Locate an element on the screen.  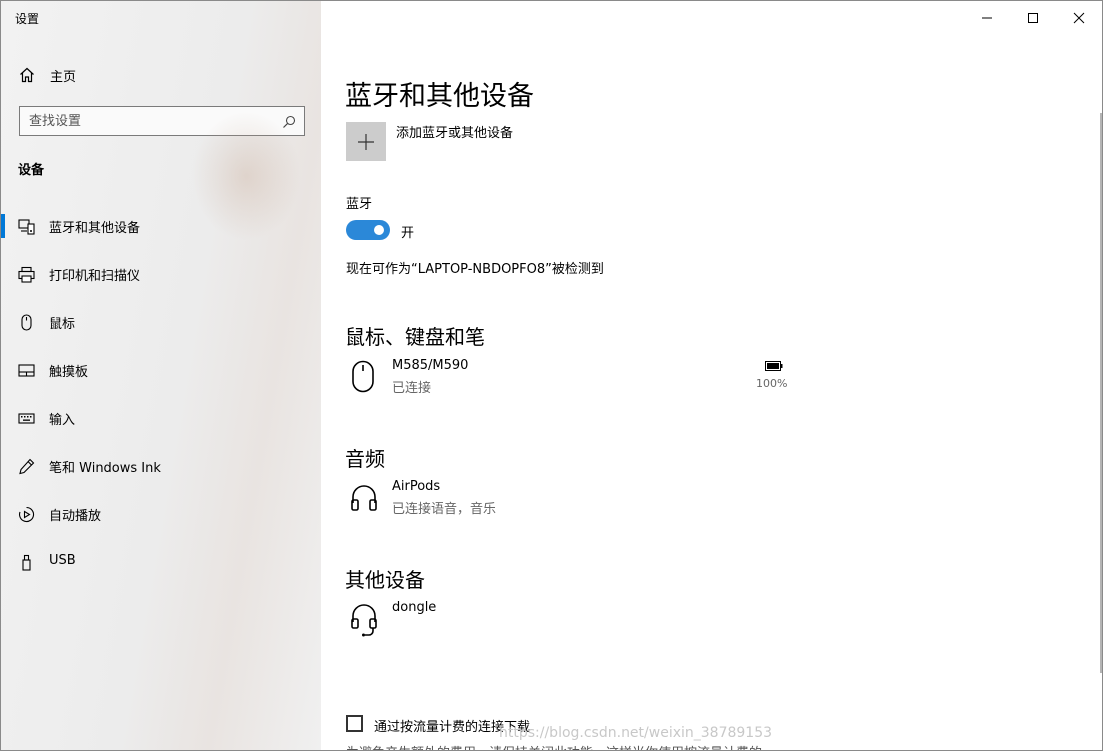
plus-icon is located at coordinates (366, 142).